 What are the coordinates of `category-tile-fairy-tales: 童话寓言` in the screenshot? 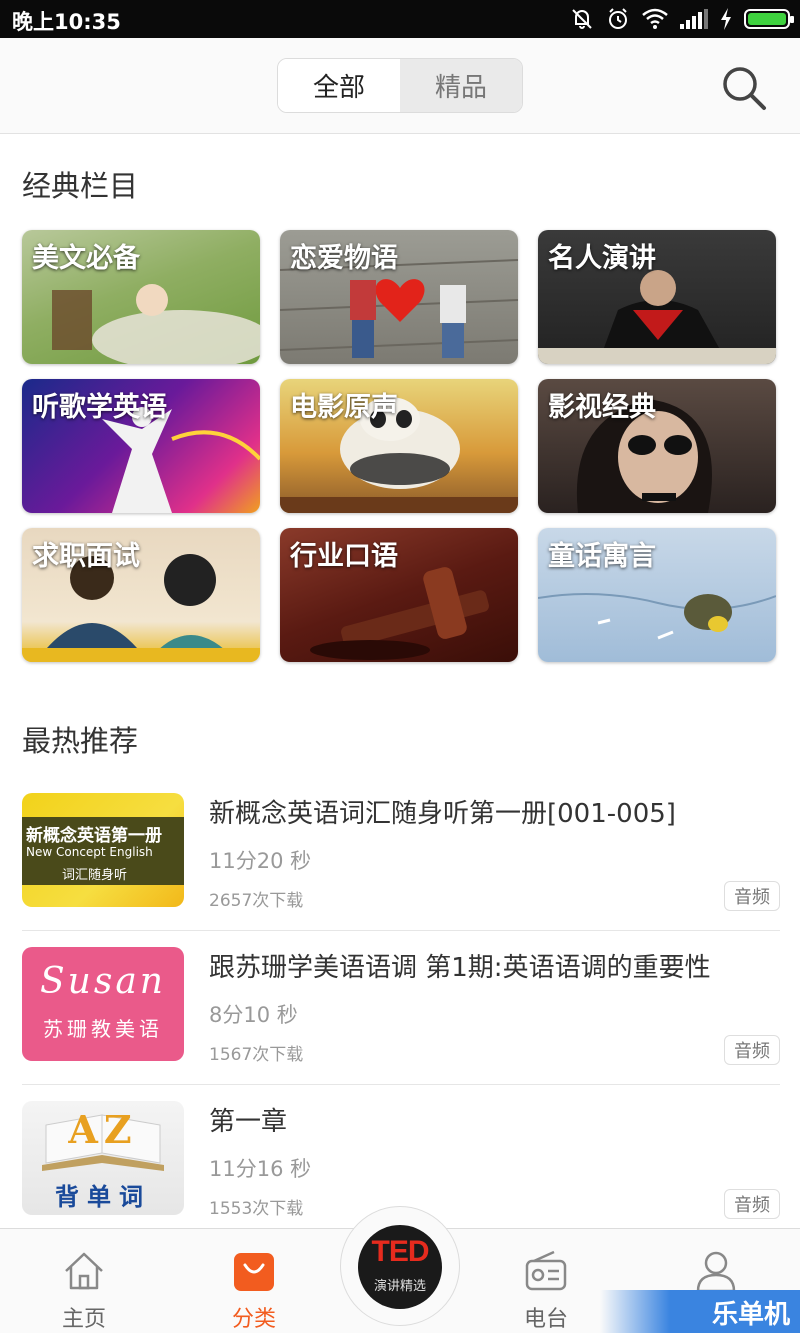 It's located at (657, 595).